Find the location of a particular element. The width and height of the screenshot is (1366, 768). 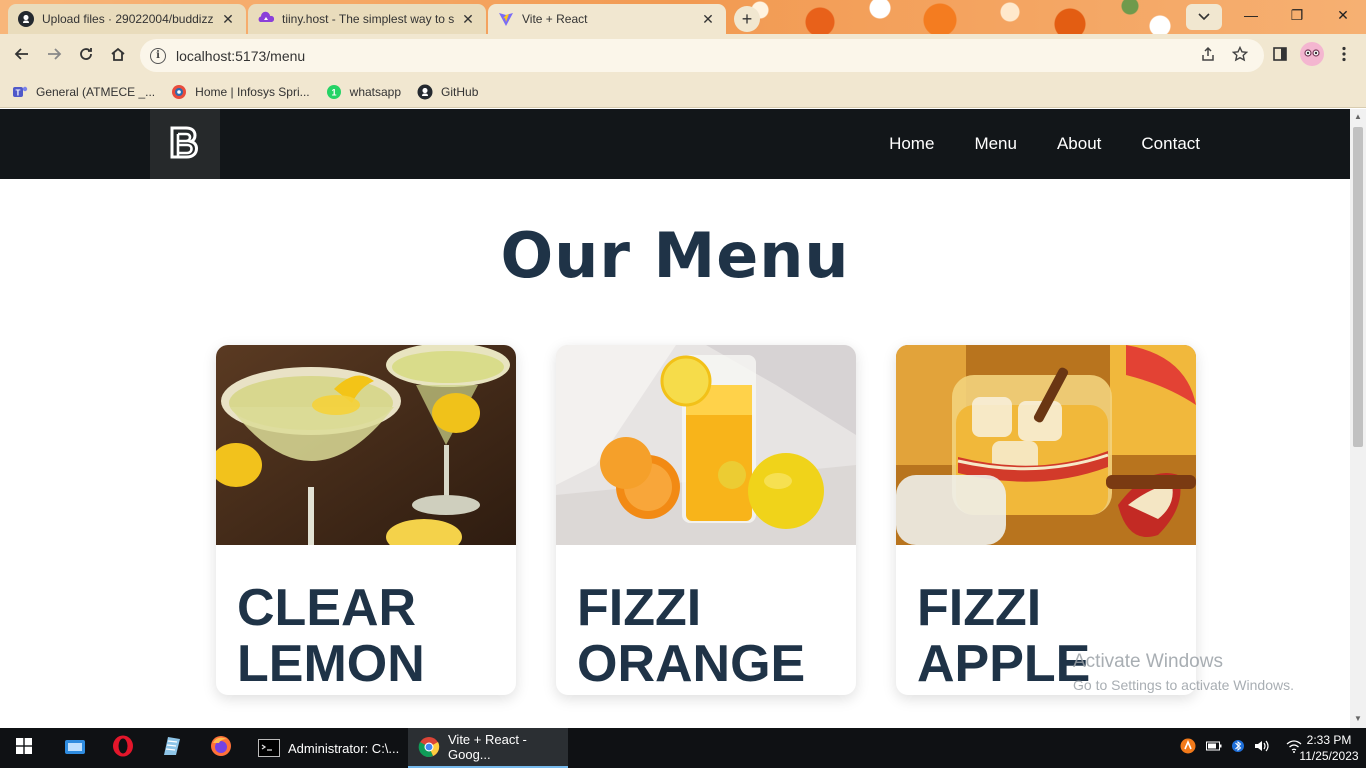

home-button is located at coordinates (118, 56).